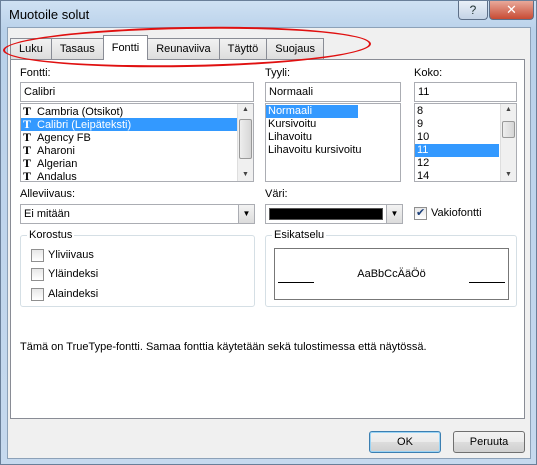 Image resolution: width=537 pixels, height=465 pixels. I want to click on font-label: Fontti:, so click(35, 73).